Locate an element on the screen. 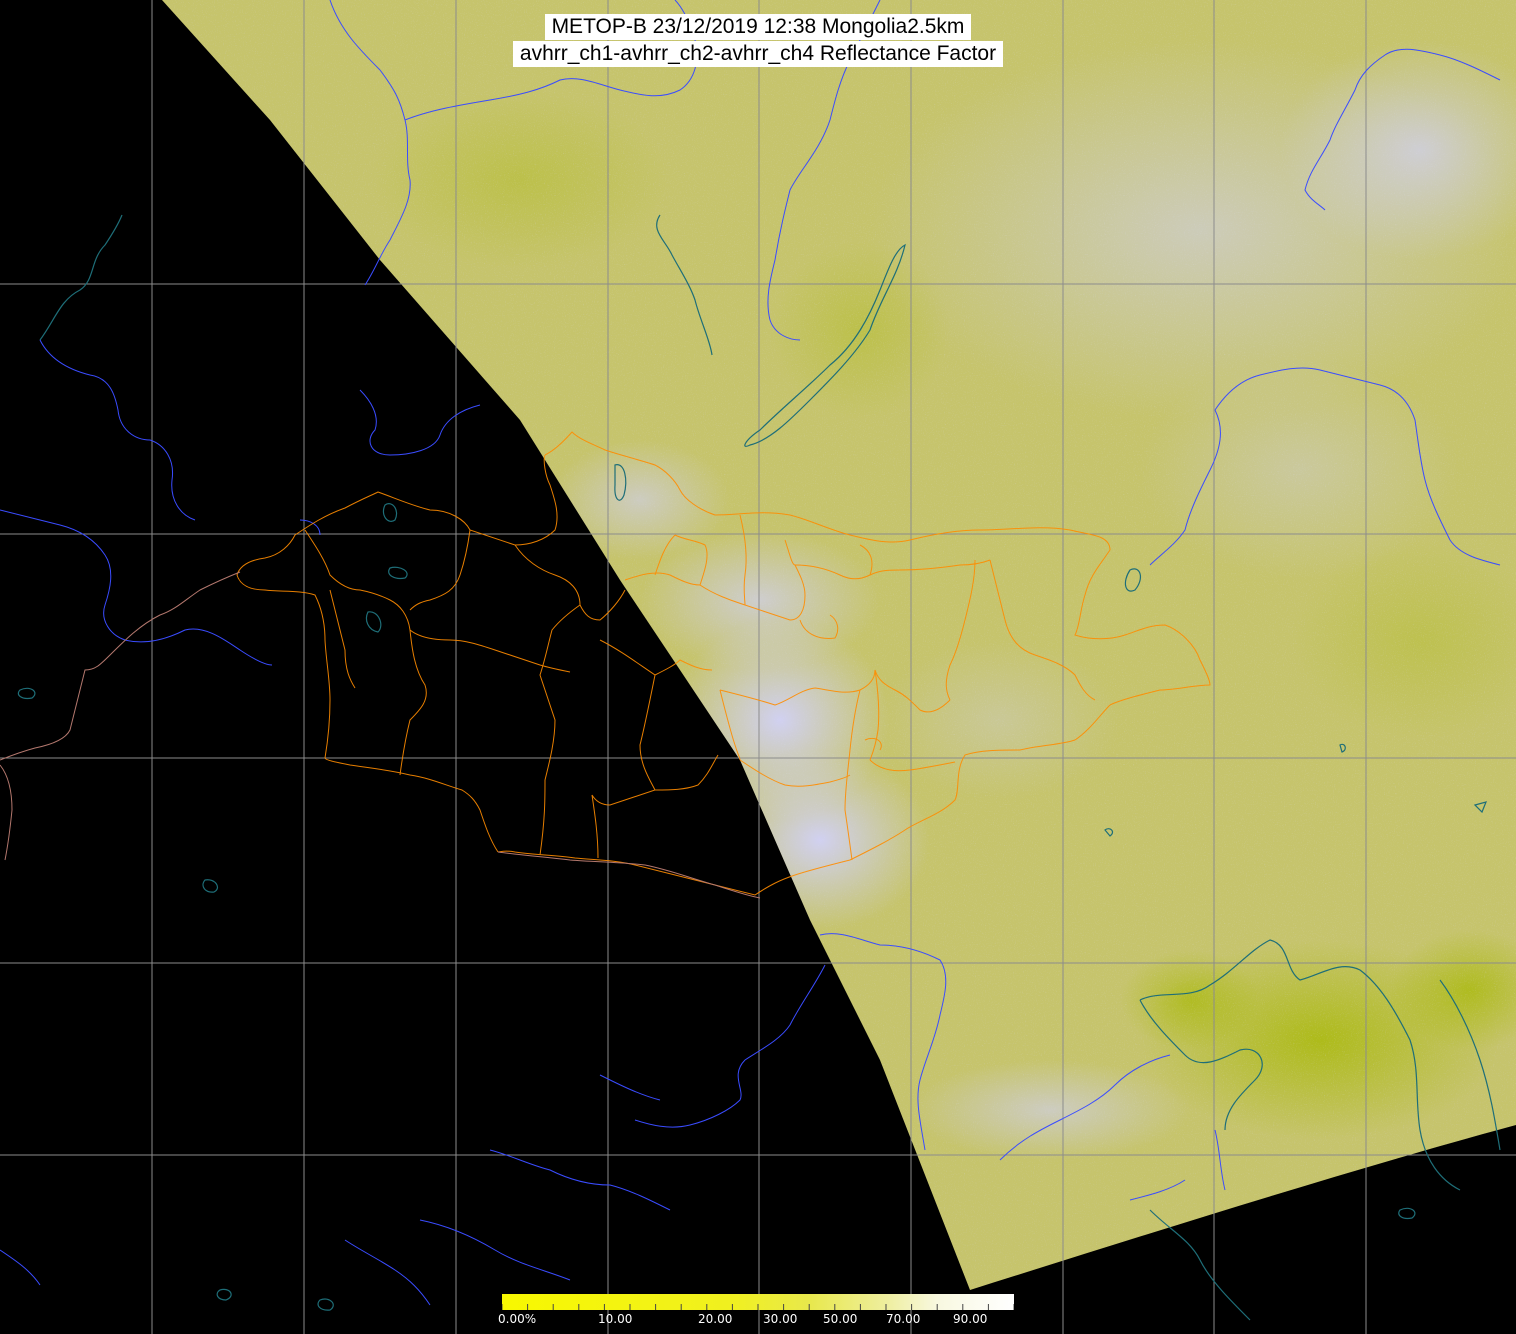 This screenshot has height=1334, width=1516. colorbar-ticks is located at coordinates (758, 1307).